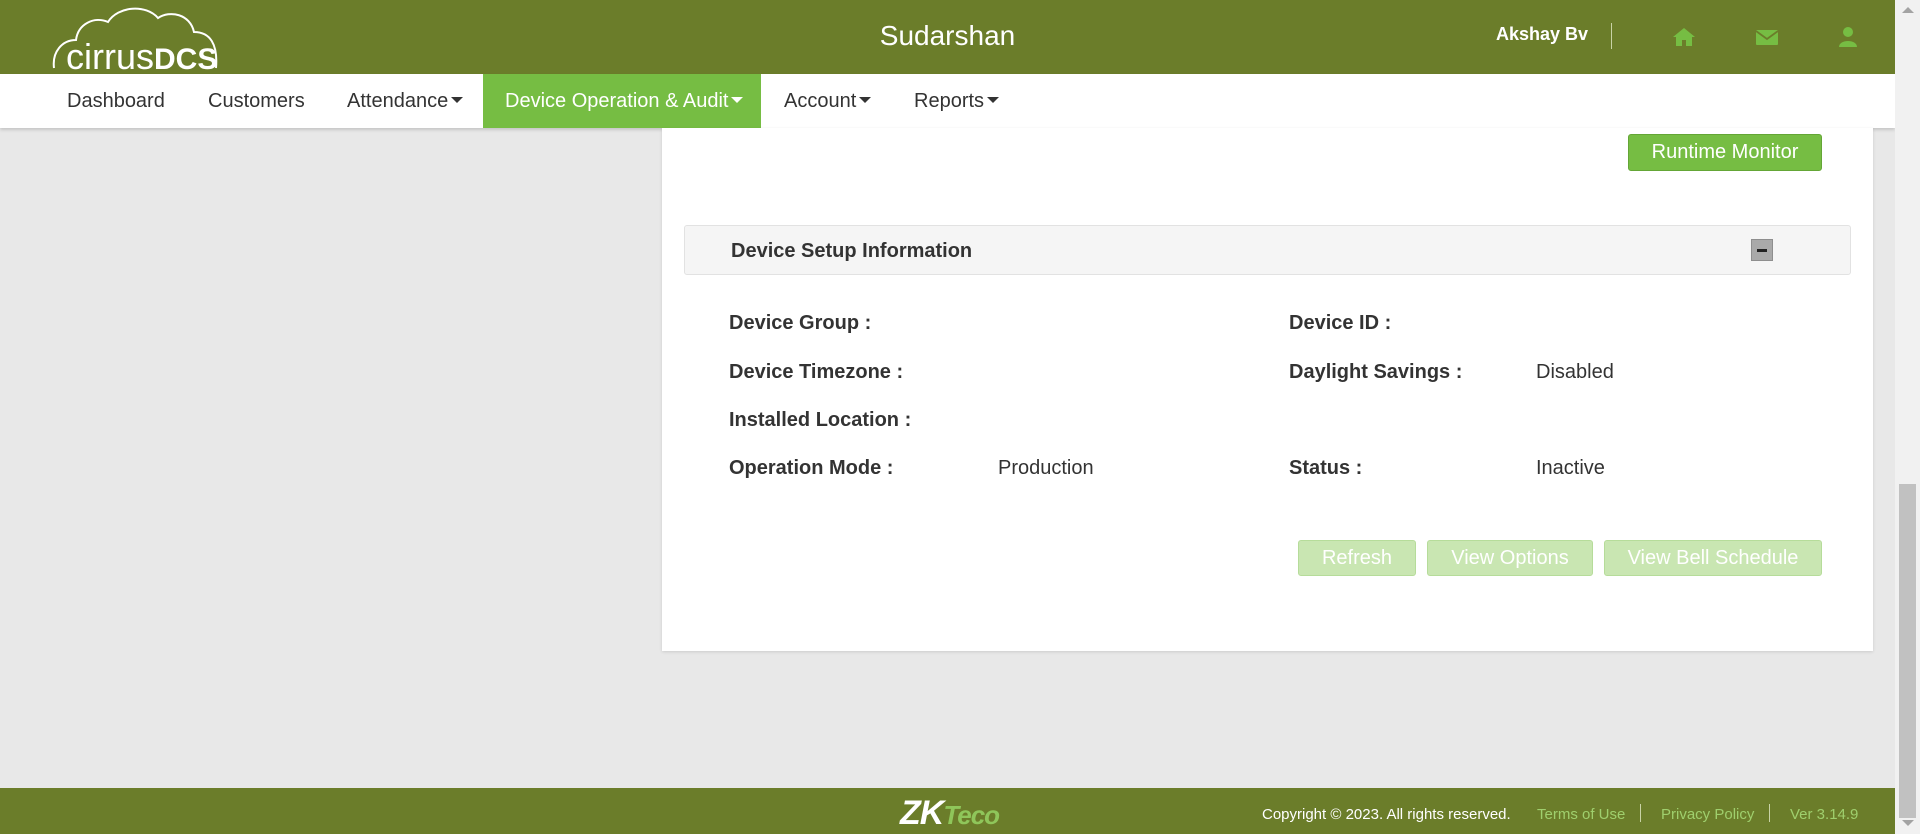 The image size is (1920, 834). I want to click on version-text: Ver 3.14.9, so click(1824, 814).